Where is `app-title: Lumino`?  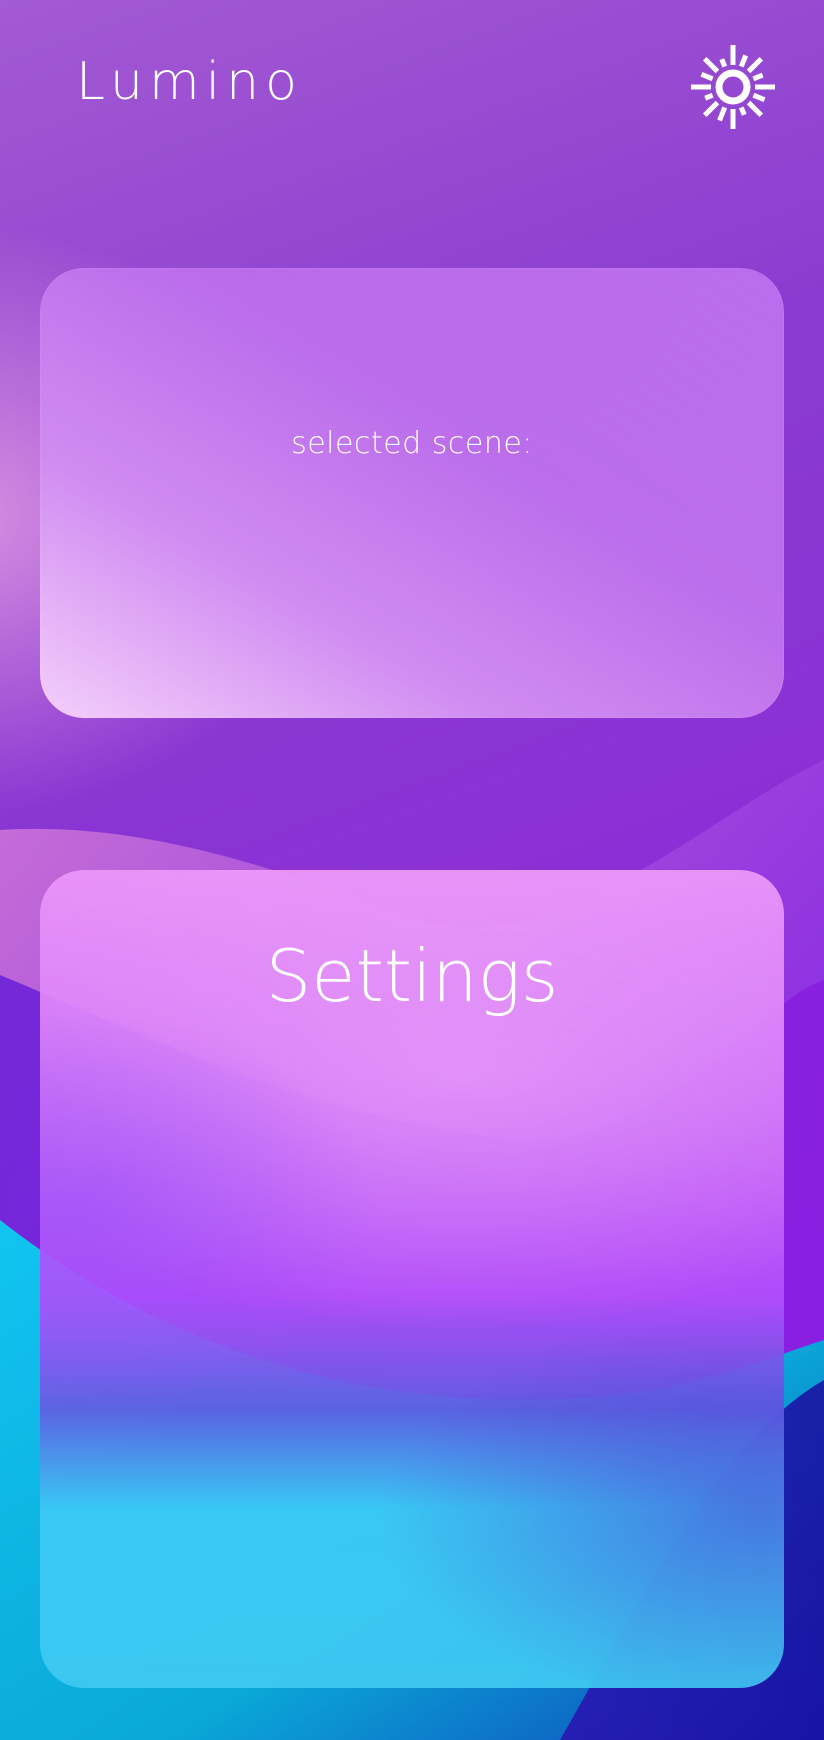
app-title: Lumino is located at coordinates (189, 82).